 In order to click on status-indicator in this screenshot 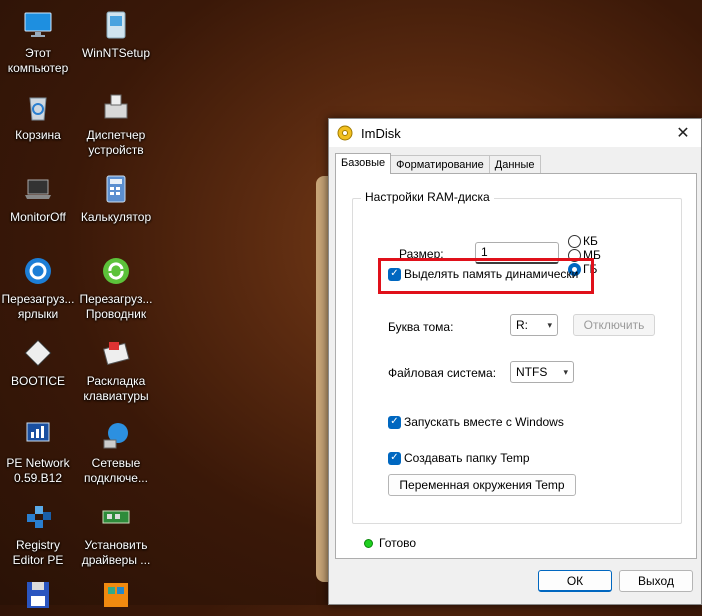, I will do `click(368, 543)`.